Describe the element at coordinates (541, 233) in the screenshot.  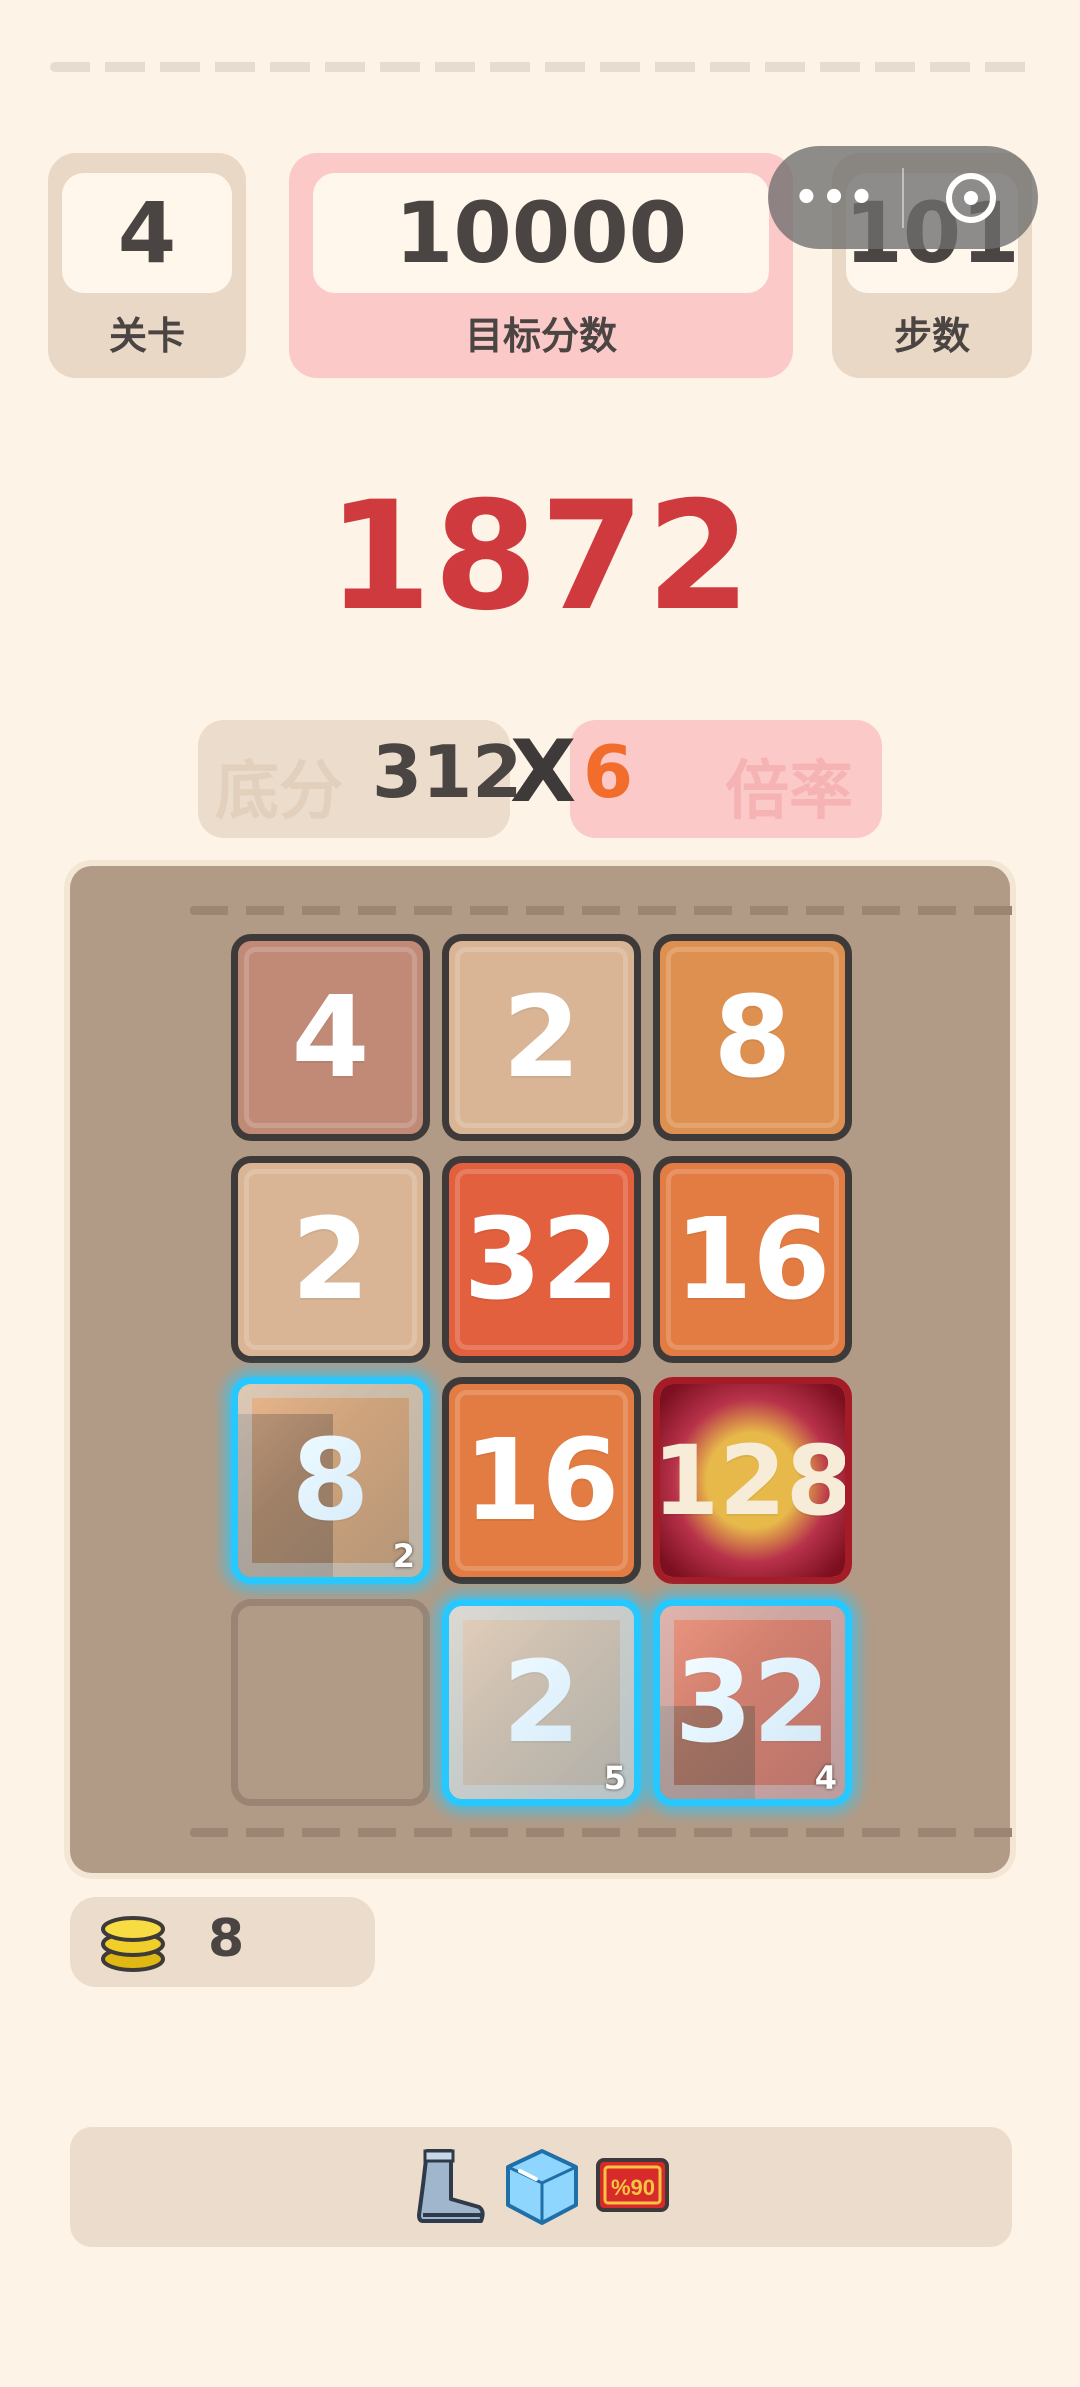
I see `target-score-value: 10000` at that location.